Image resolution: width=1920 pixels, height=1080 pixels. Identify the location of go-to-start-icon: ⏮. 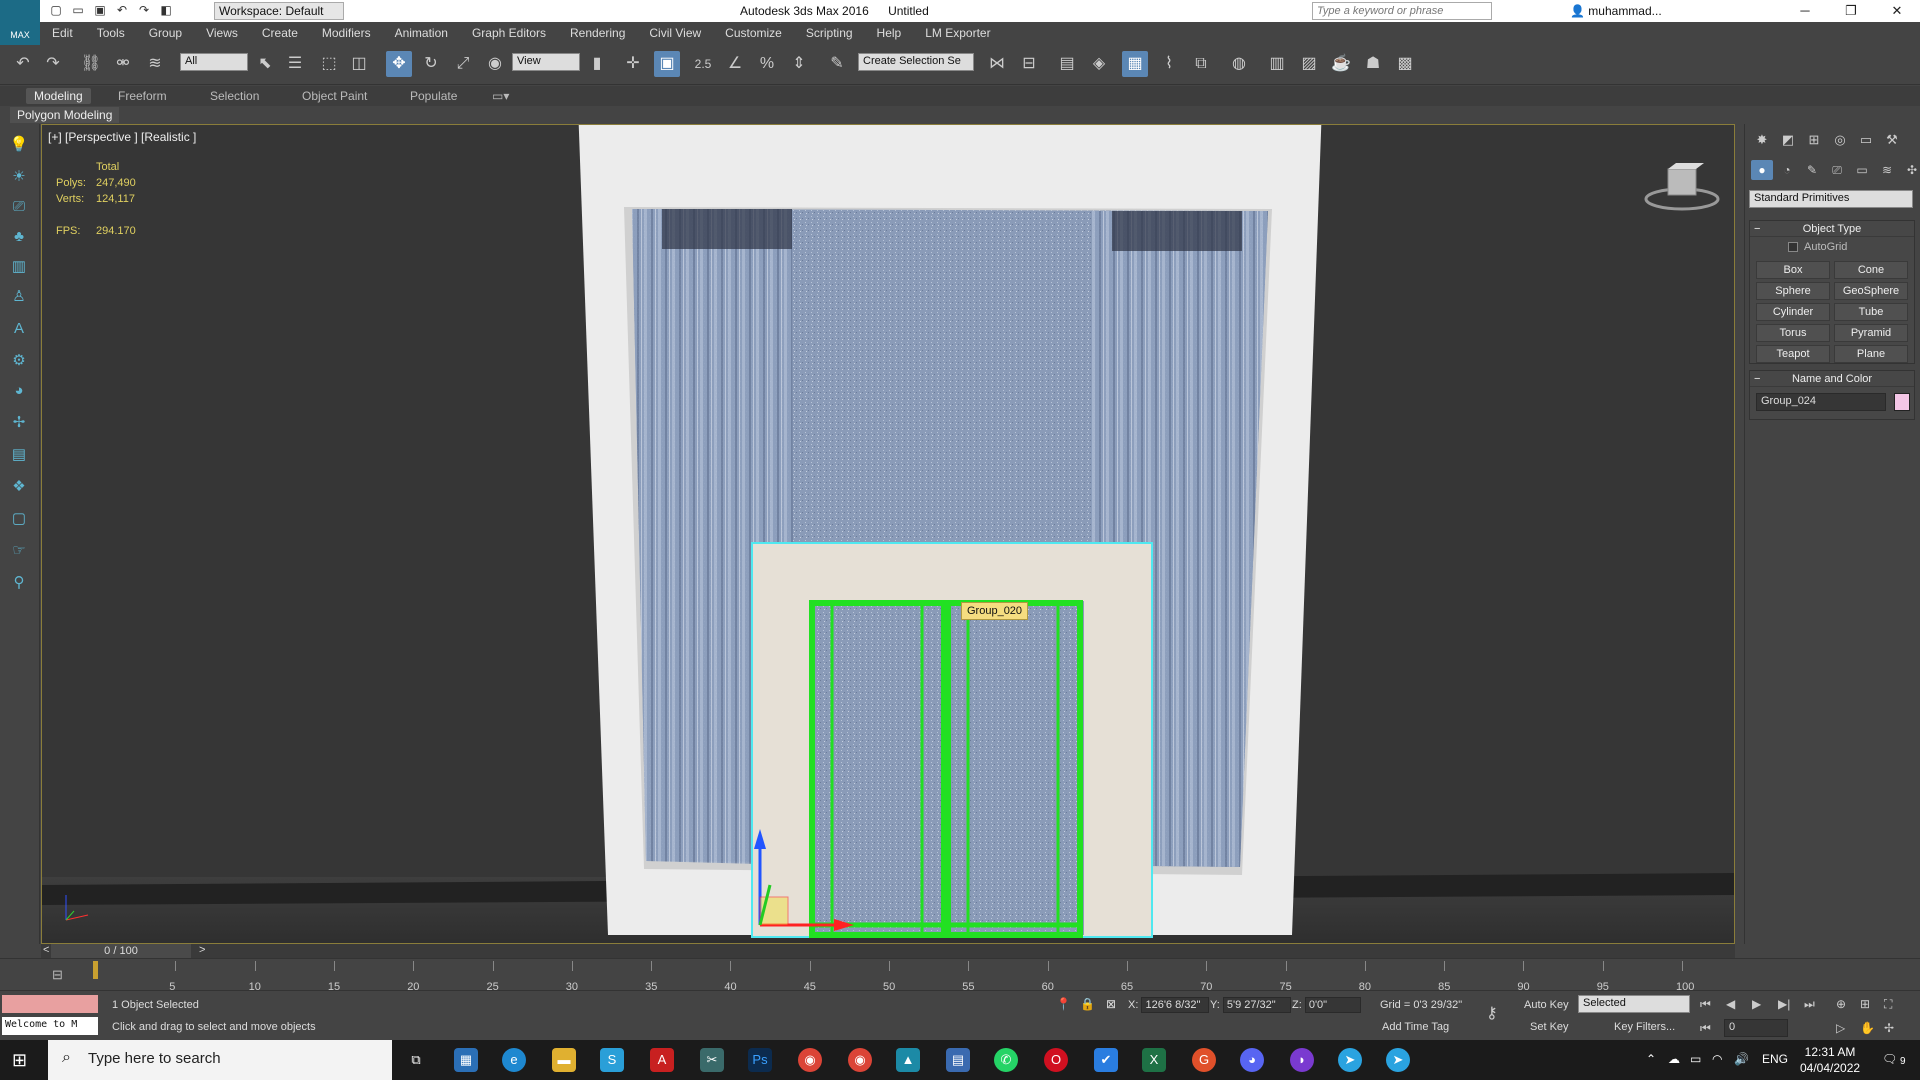
(1705, 1004).